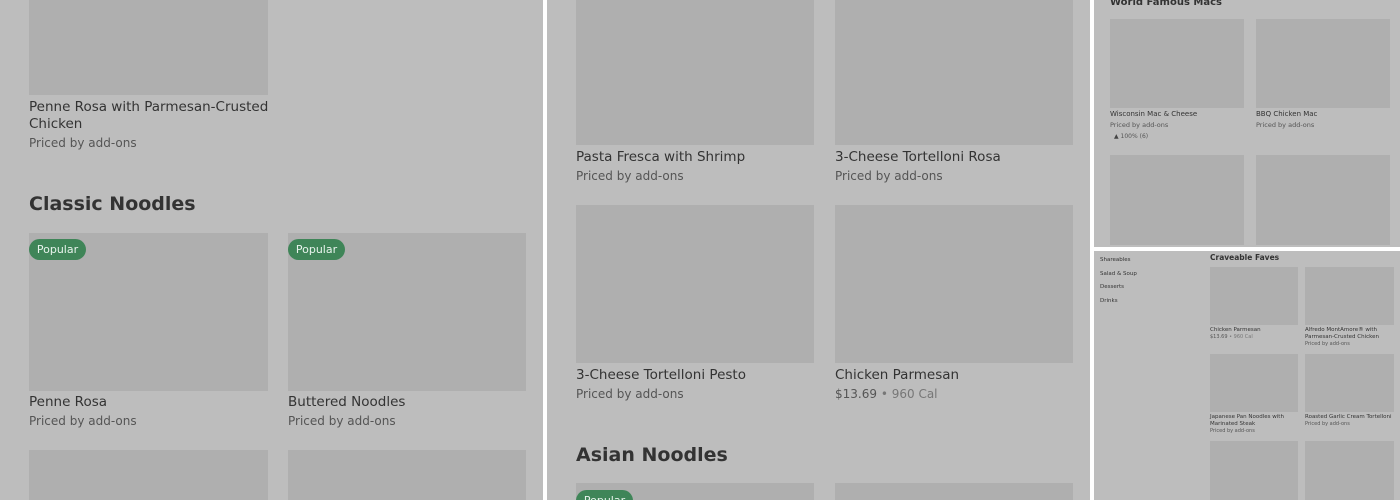  What do you see at coordinates (918, 157) in the screenshot?
I see `item-name: 3-Cheese Tortelloni Rosa` at bounding box center [918, 157].